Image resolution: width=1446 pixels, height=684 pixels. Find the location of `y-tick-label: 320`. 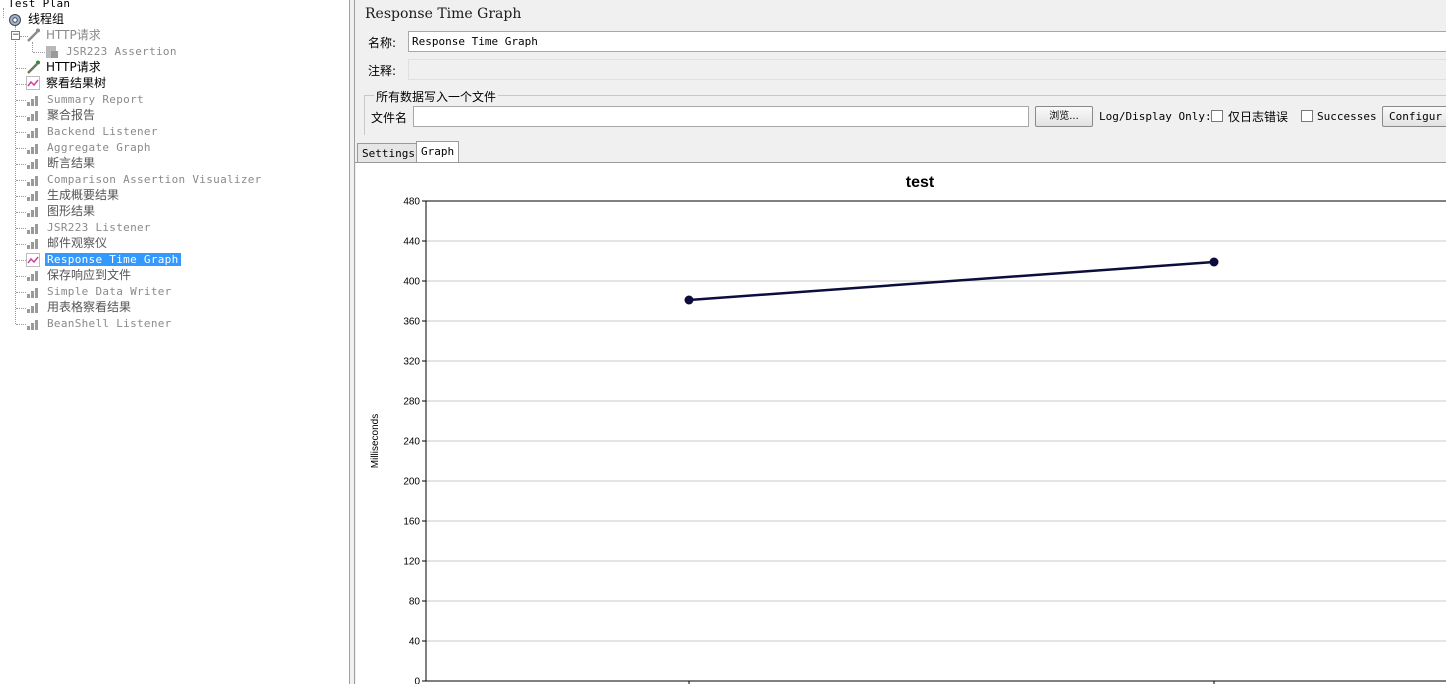

y-tick-label: 320 is located at coordinates (411, 362).